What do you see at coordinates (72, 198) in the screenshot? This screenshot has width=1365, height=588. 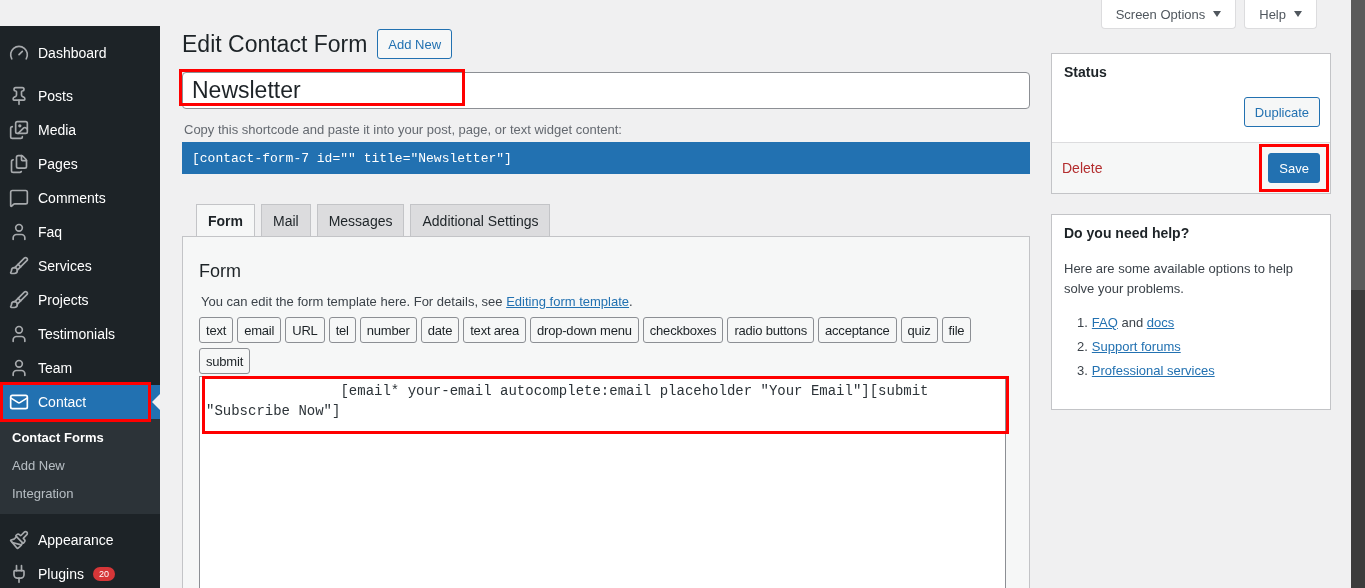 I see `menu-label: Comments` at bounding box center [72, 198].